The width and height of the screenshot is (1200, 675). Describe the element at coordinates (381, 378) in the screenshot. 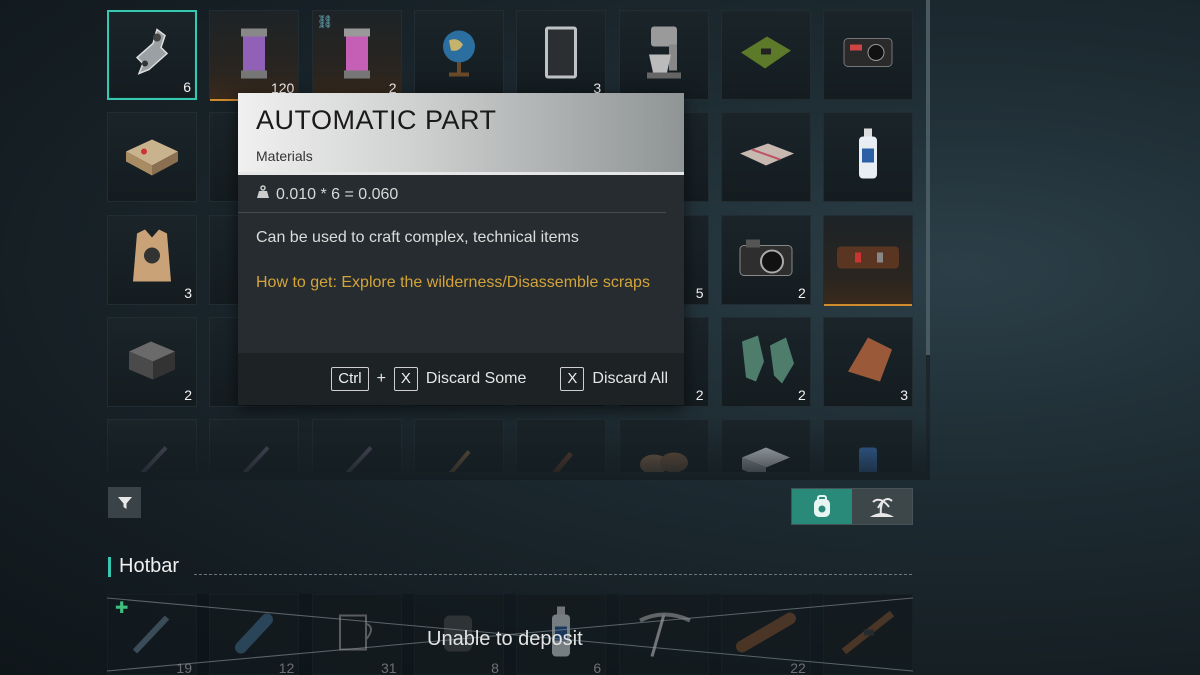

I see `plus-sign: +` at that location.